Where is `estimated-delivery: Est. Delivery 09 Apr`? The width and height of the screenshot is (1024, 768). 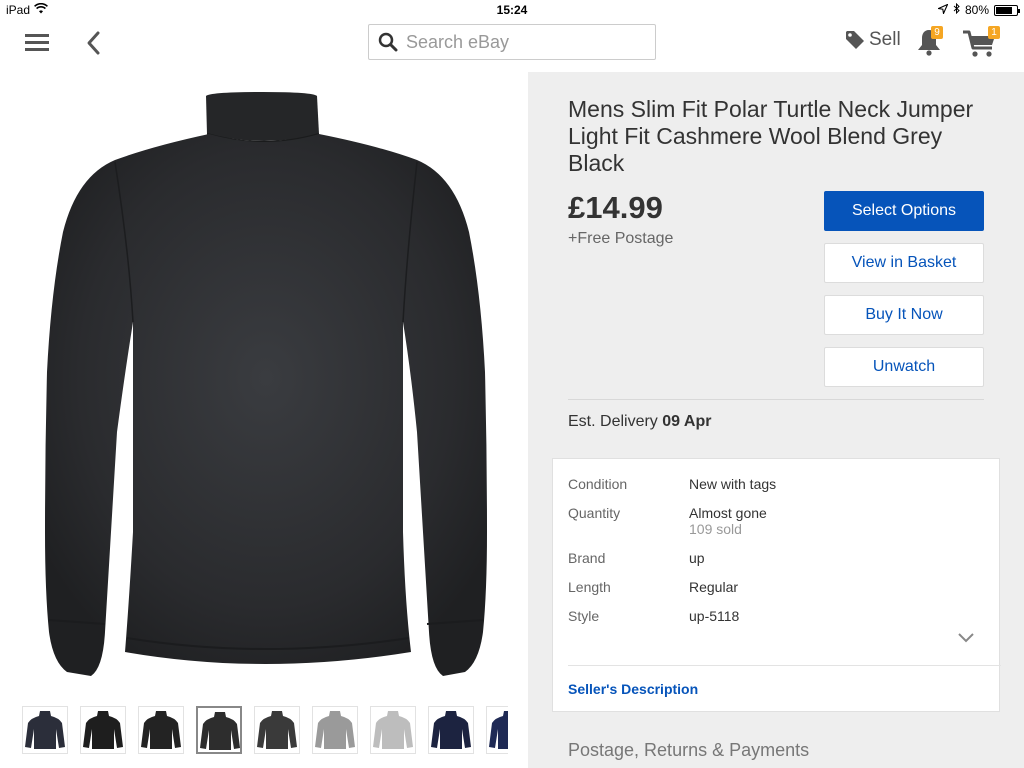
estimated-delivery: Est. Delivery 09 Apr is located at coordinates (639, 422).